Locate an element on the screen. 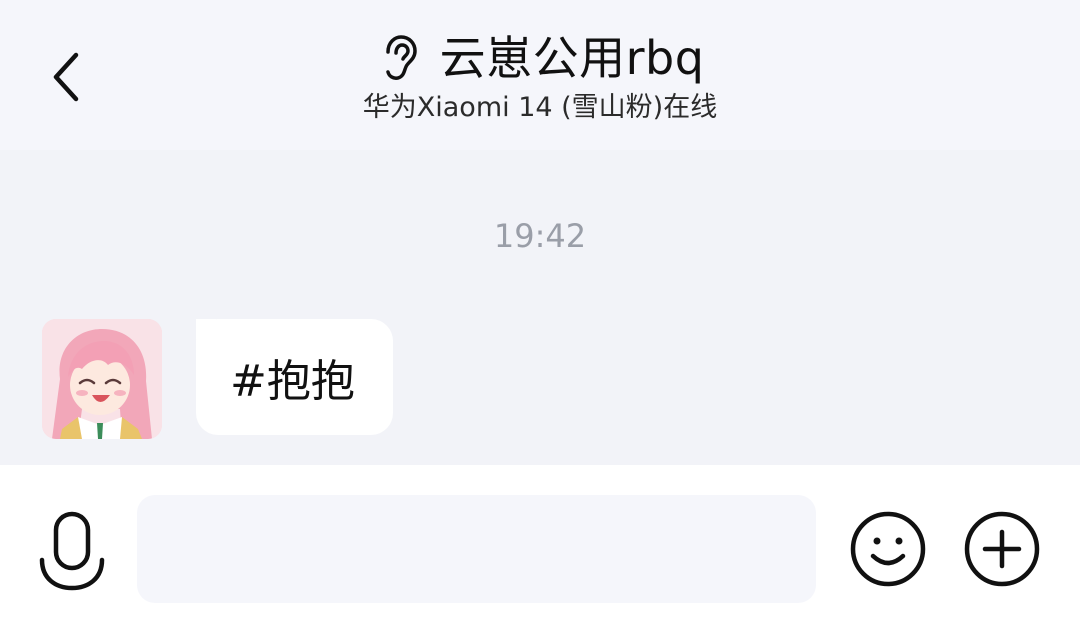 The image size is (1080, 633). message-text: #抱抱 is located at coordinates (292, 381).